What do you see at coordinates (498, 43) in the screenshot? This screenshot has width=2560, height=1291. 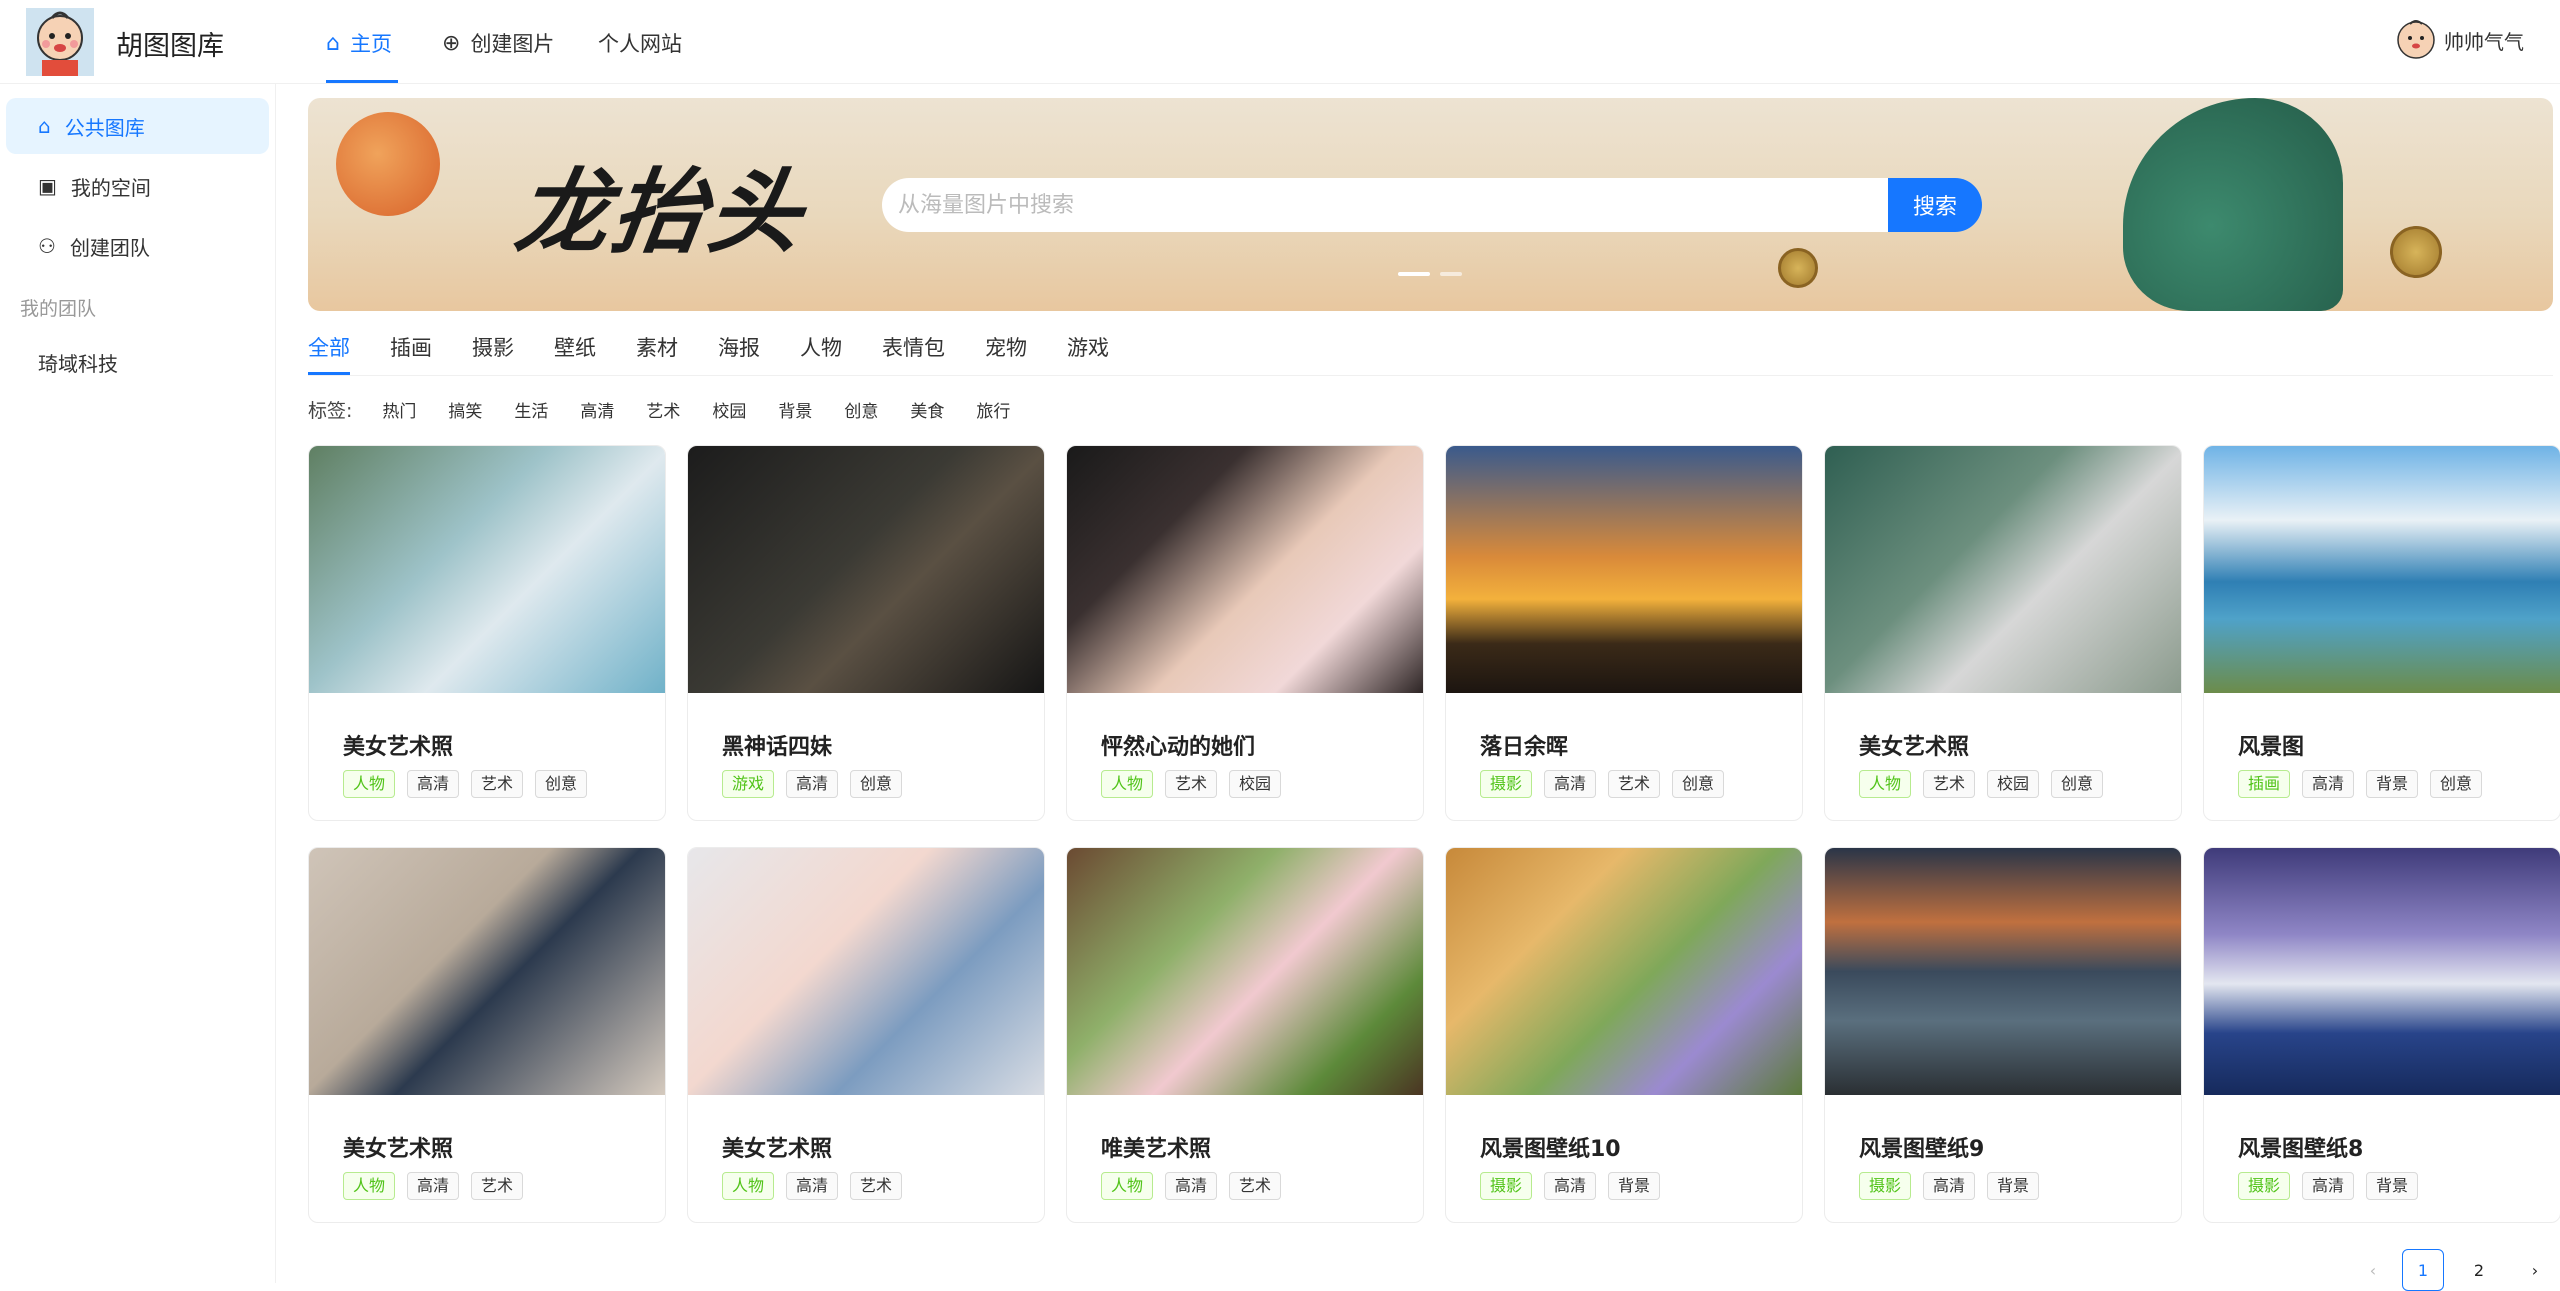 I see `nav-create-image: ⊕ 创建图片` at bounding box center [498, 43].